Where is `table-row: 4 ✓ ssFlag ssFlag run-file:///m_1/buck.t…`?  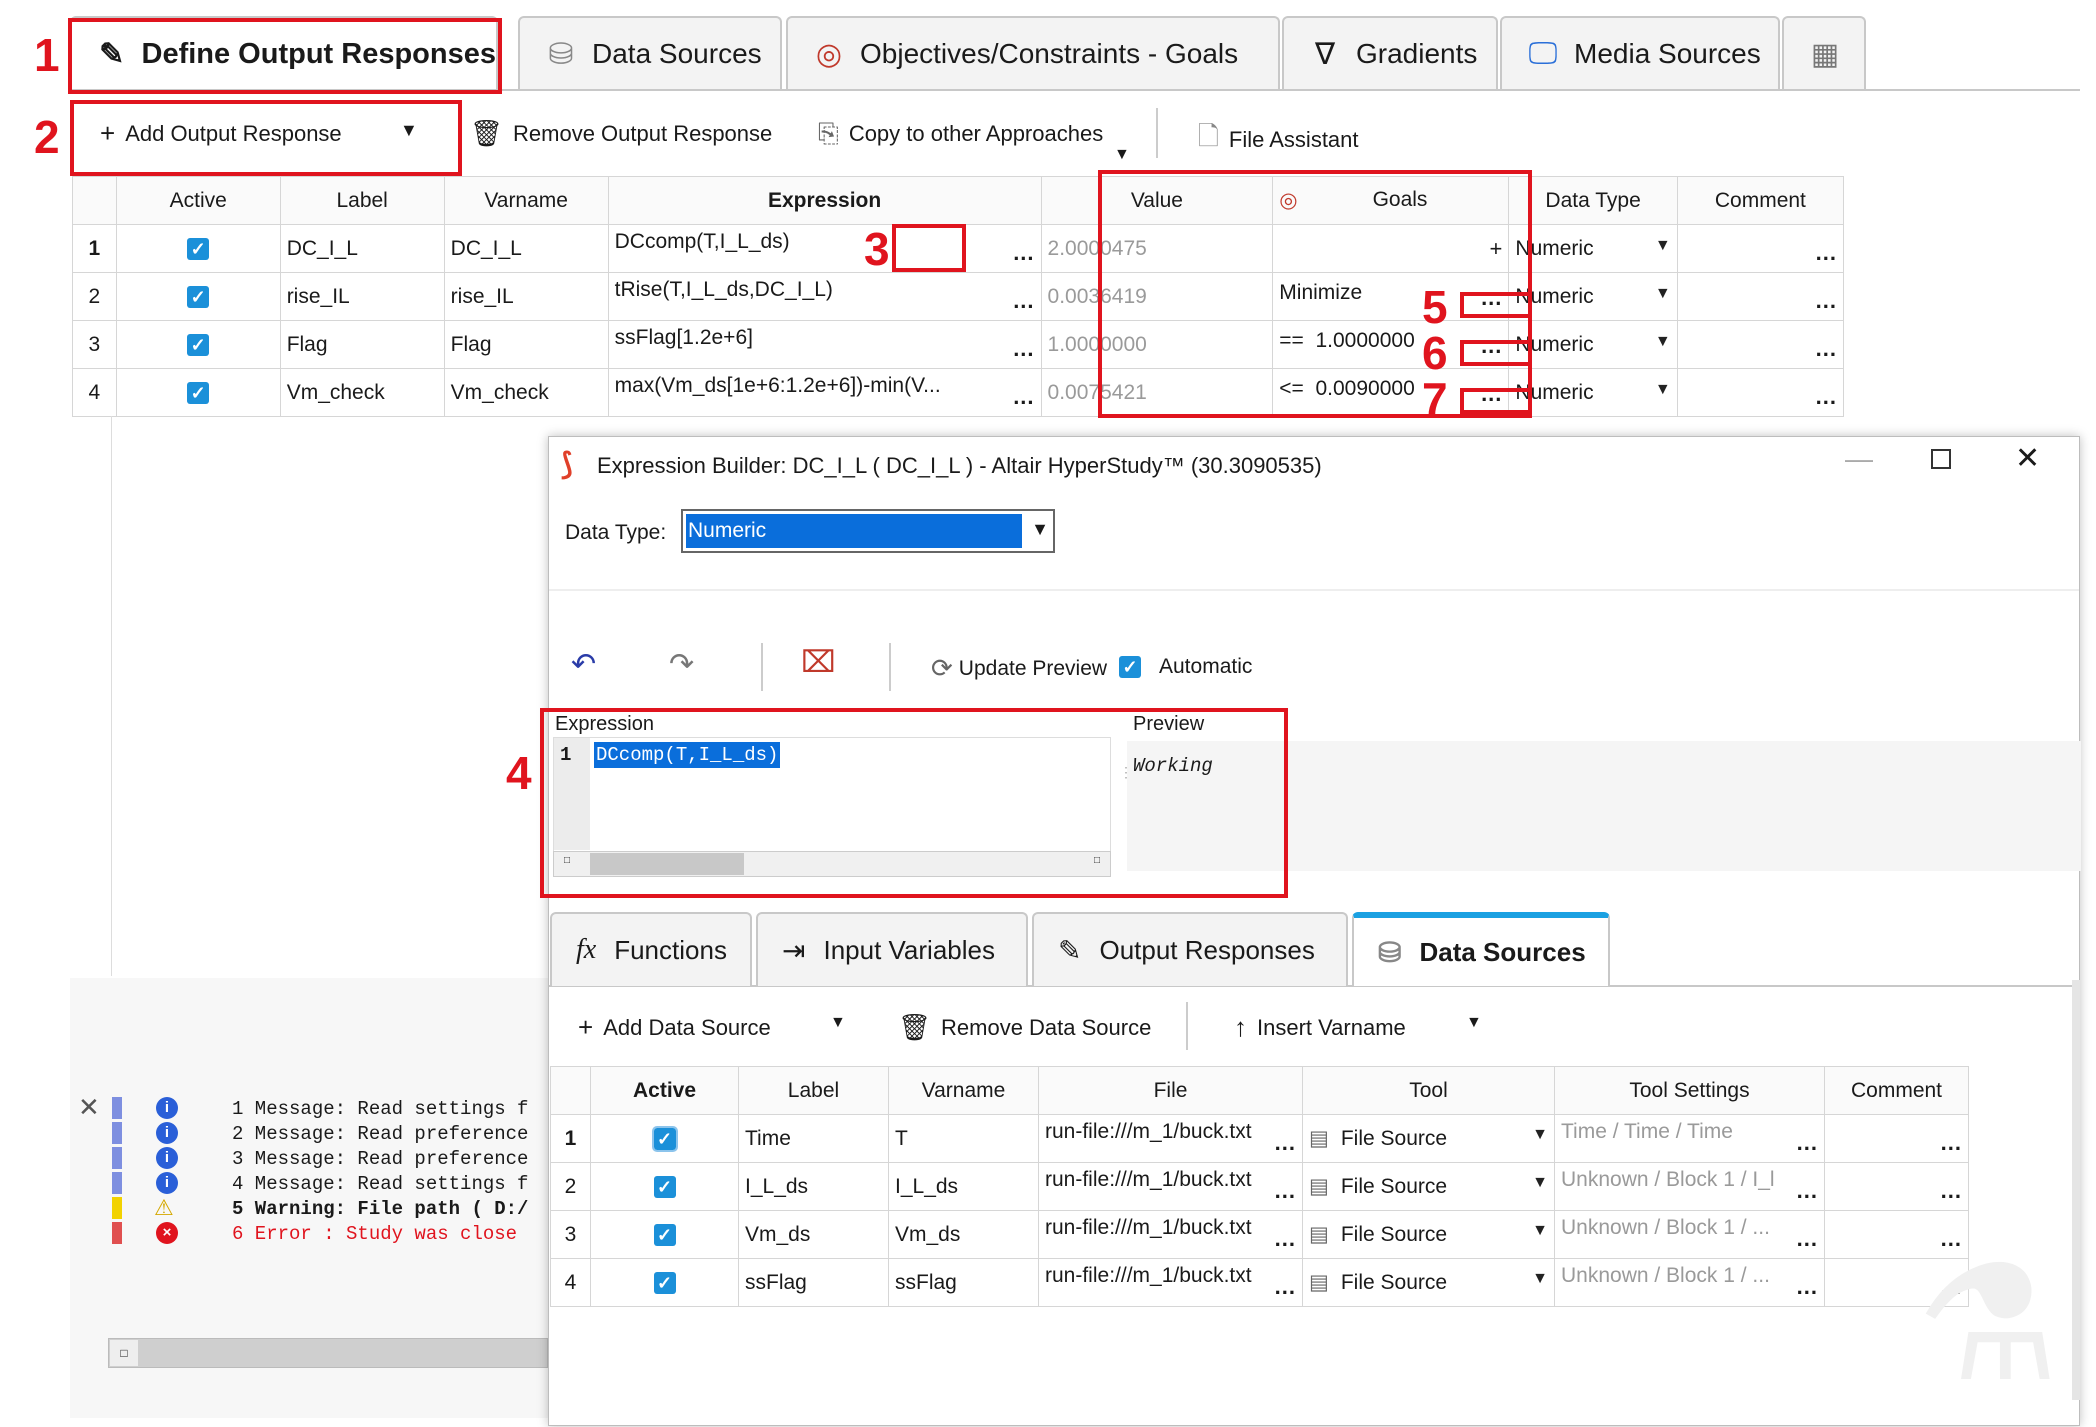
table-row: 4 ✓ ssFlag ssFlag run-file:///m_1/buck.t… is located at coordinates (1259, 1282).